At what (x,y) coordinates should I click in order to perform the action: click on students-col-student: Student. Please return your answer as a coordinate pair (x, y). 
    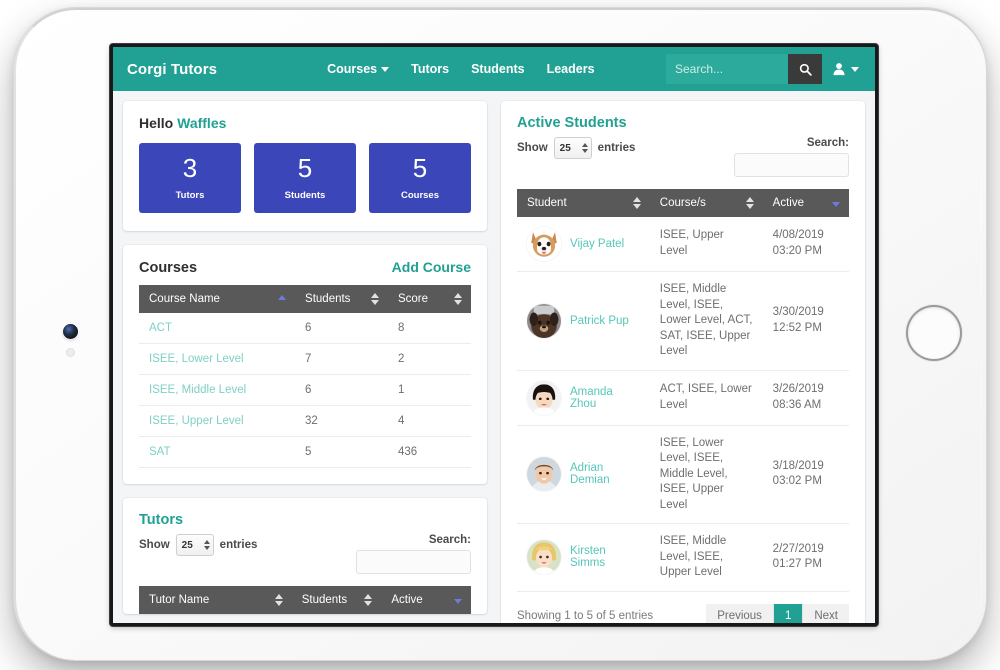
    Looking at the image, I should click on (583, 203).